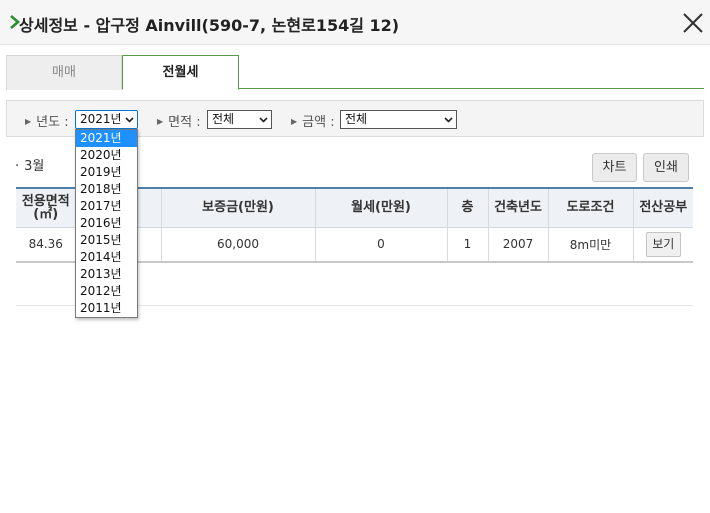 The height and width of the screenshot is (513, 710). I want to click on header-public-record: 전산공부, so click(662, 208).